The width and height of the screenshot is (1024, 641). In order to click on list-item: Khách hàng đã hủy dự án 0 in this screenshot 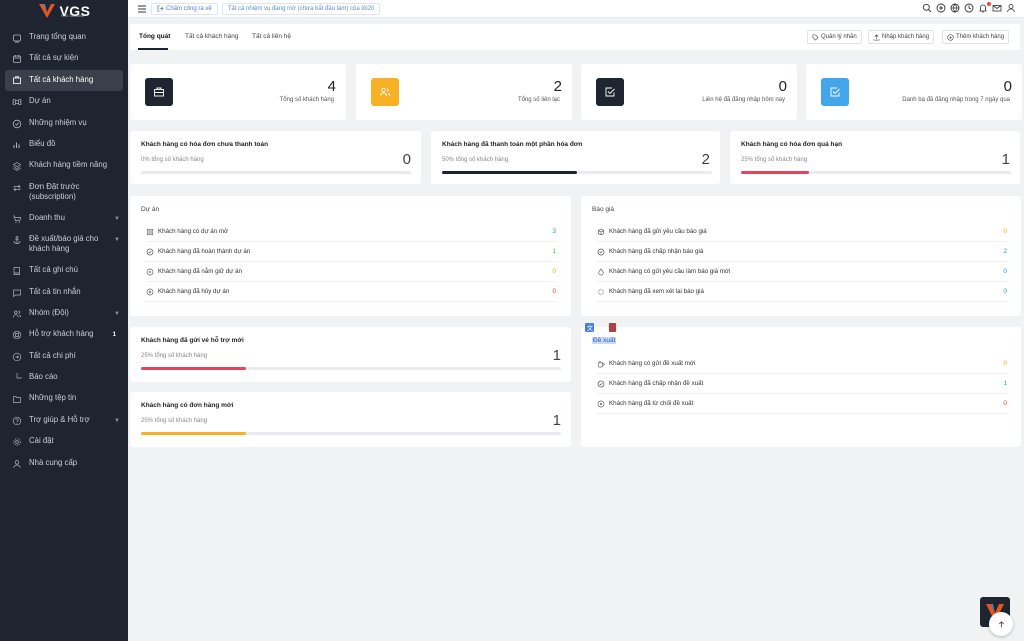, I will do `click(351, 292)`.